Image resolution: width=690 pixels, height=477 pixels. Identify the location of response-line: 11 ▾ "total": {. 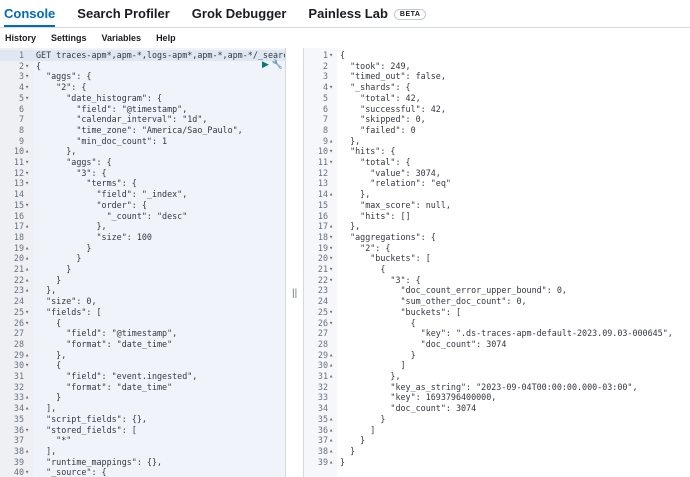
(497, 162).